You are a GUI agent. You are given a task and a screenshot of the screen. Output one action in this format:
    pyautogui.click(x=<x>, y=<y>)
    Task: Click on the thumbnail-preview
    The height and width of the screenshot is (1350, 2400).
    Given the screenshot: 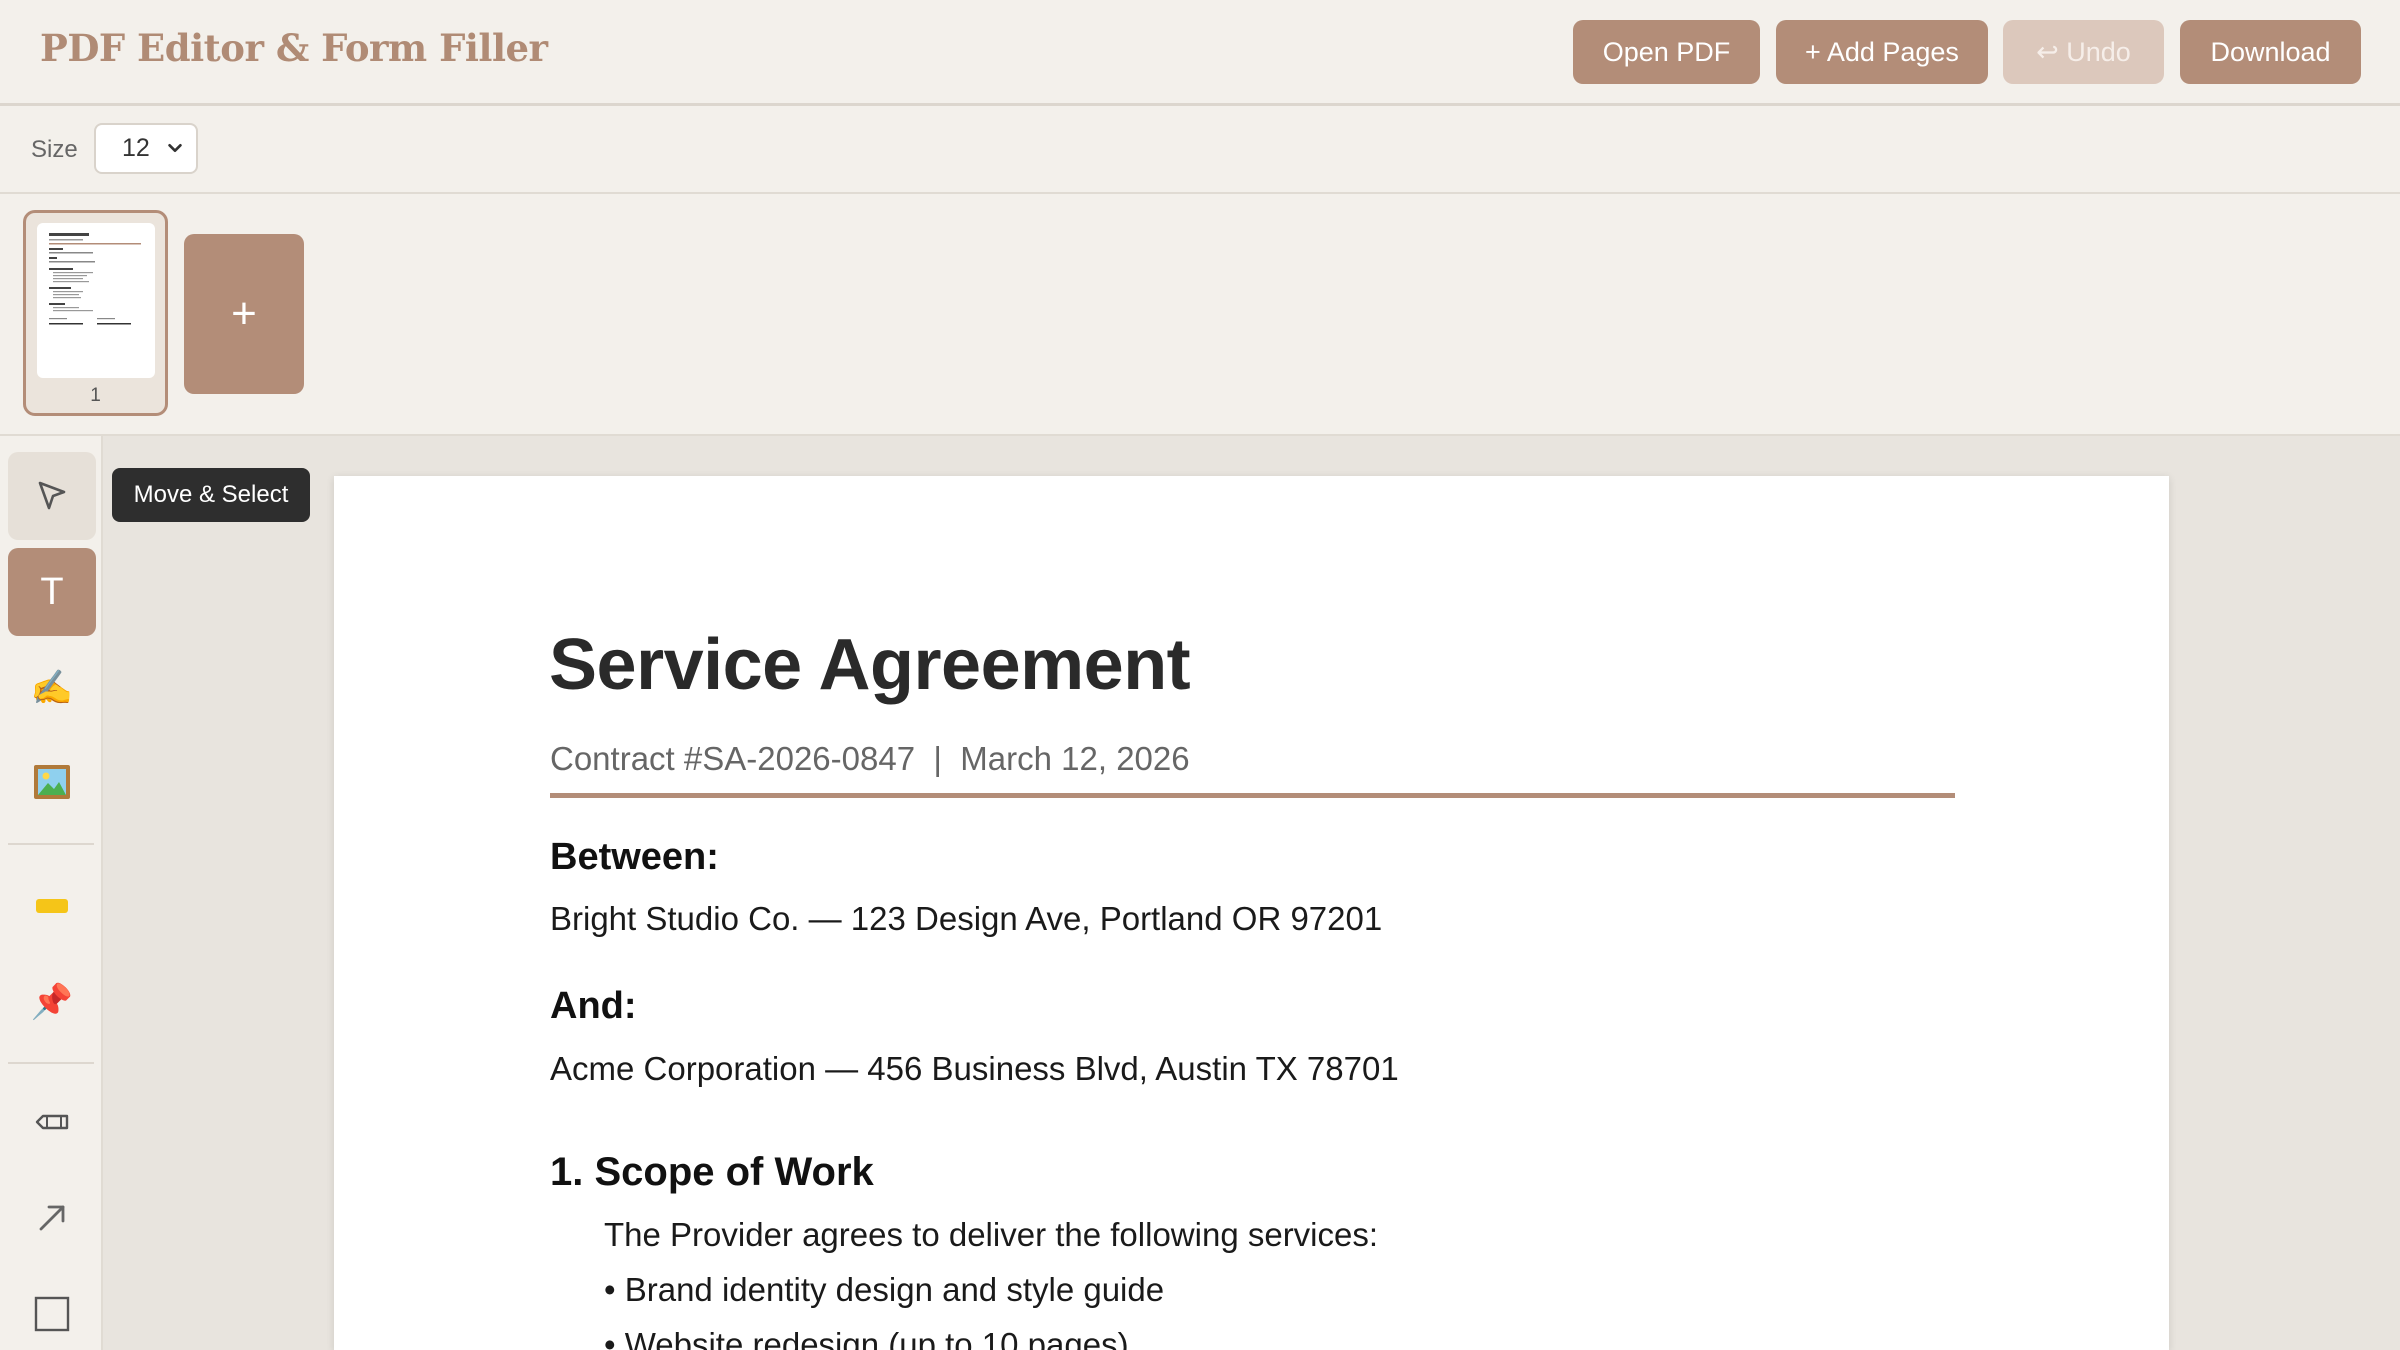 What is the action you would take?
    pyautogui.click(x=96, y=300)
    